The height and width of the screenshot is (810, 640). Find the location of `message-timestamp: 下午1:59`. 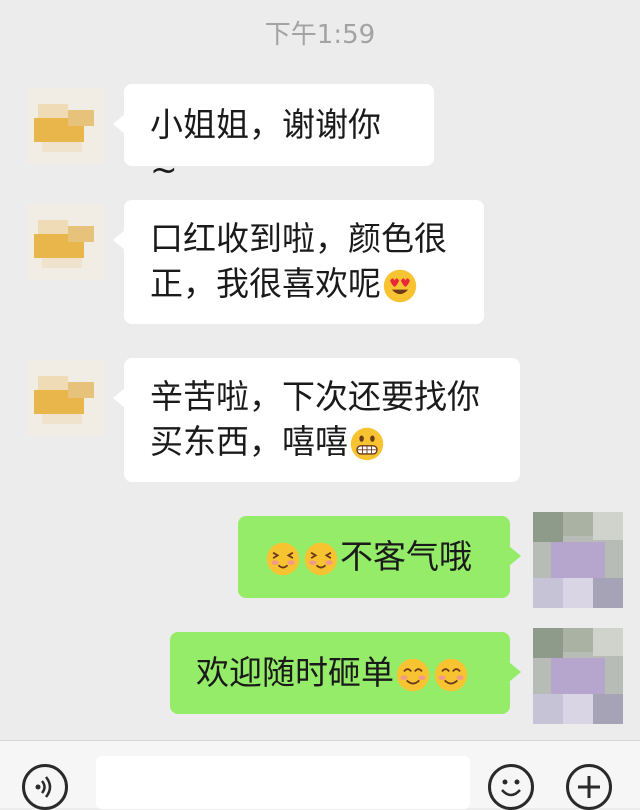

message-timestamp: 下午1:59 is located at coordinates (320, 35).